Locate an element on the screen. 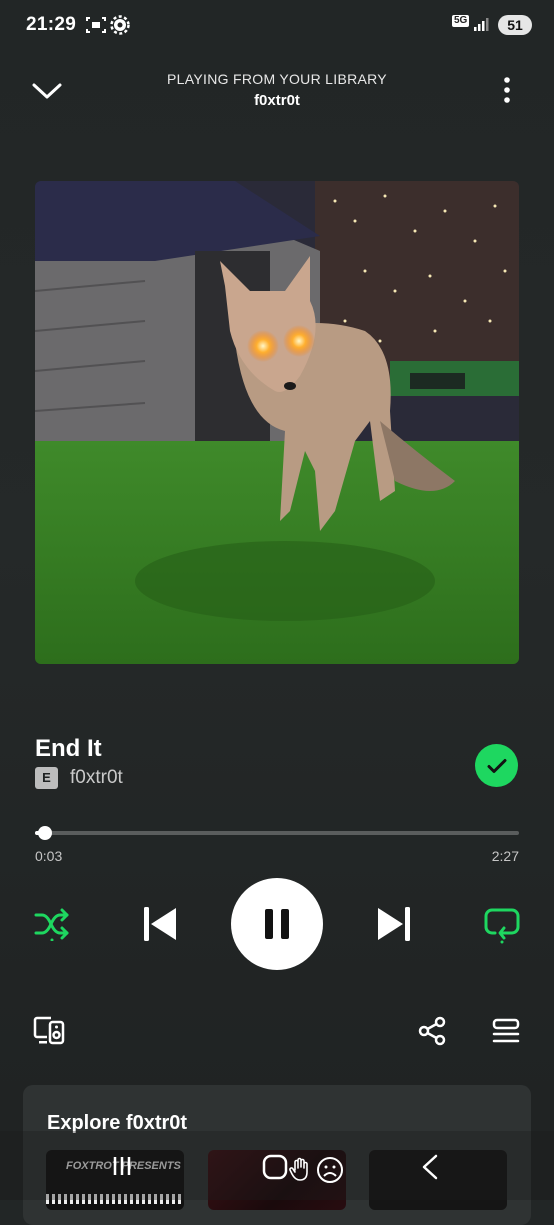 Image resolution: width=554 pixels, height=1225 pixels. queue-icon is located at coordinates (506, 1031).